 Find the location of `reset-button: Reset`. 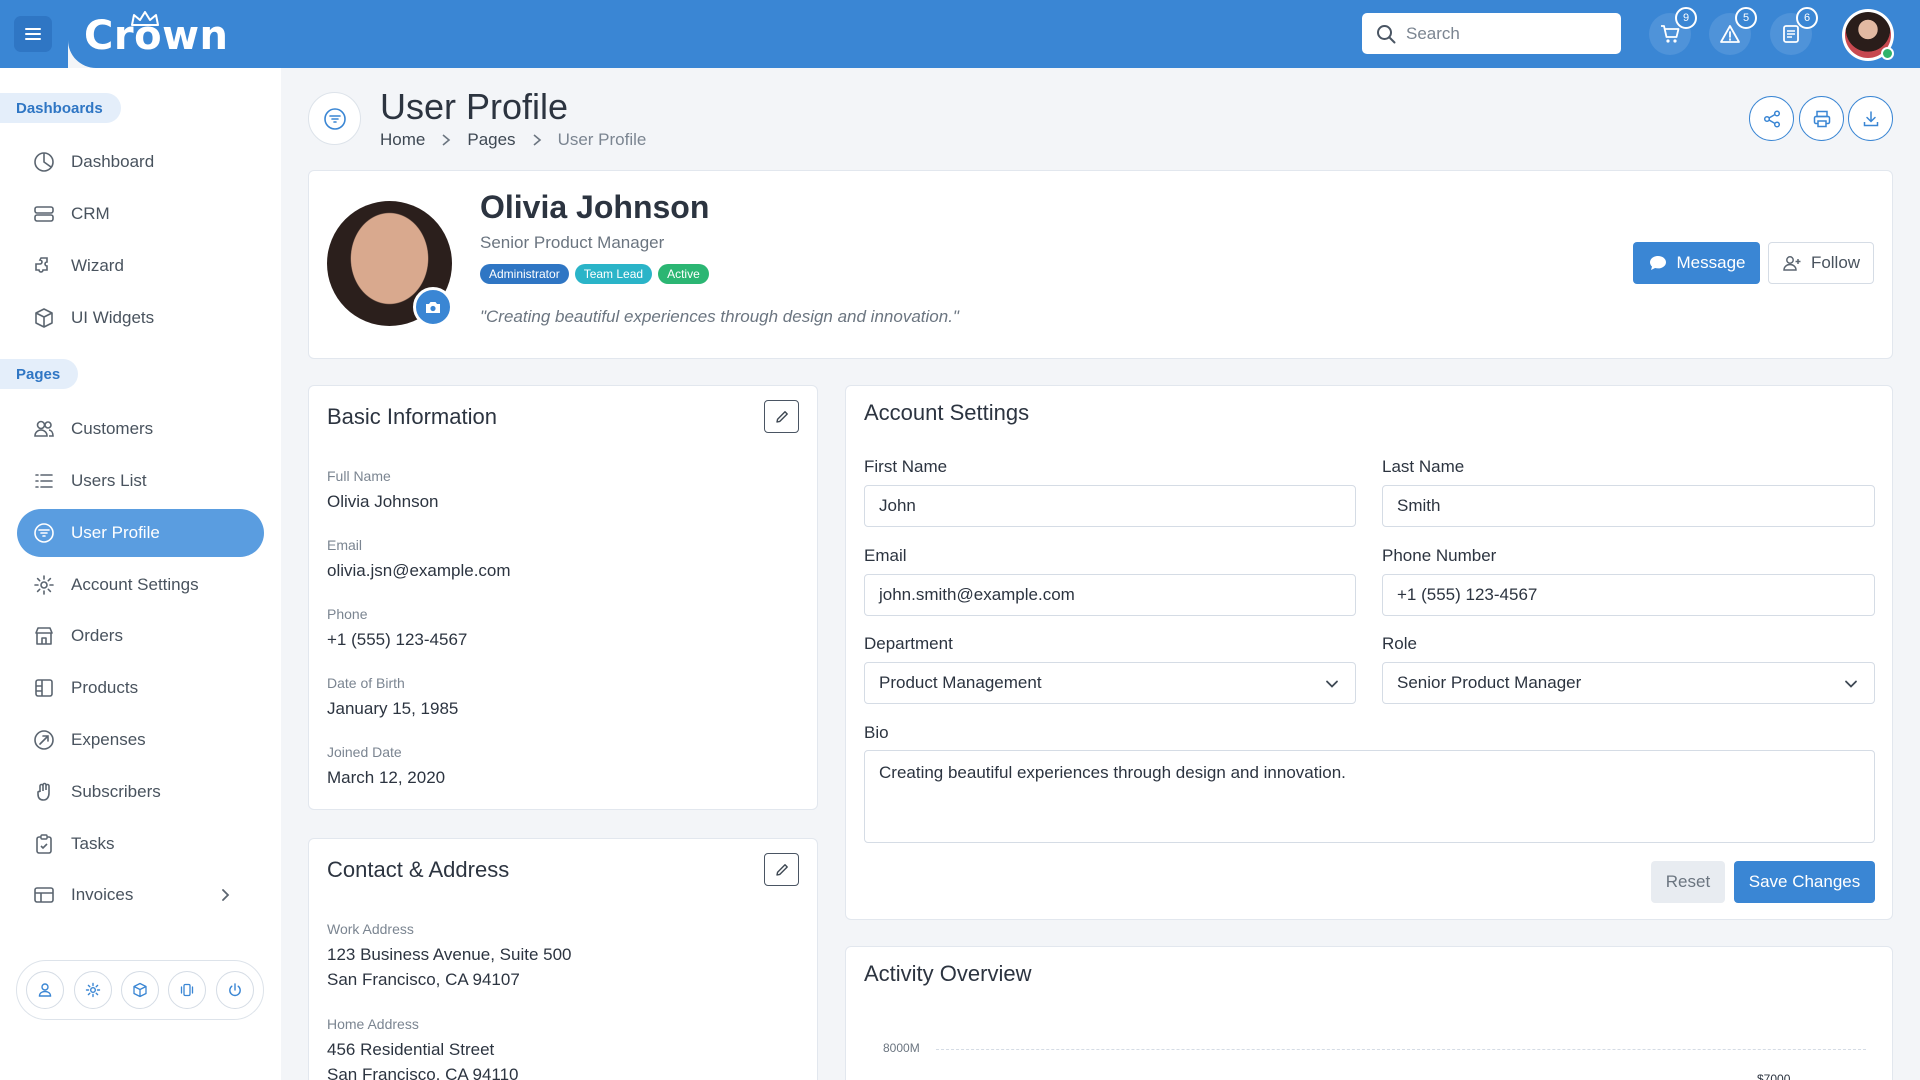

reset-button: Reset is located at coordinates (1688, 882).